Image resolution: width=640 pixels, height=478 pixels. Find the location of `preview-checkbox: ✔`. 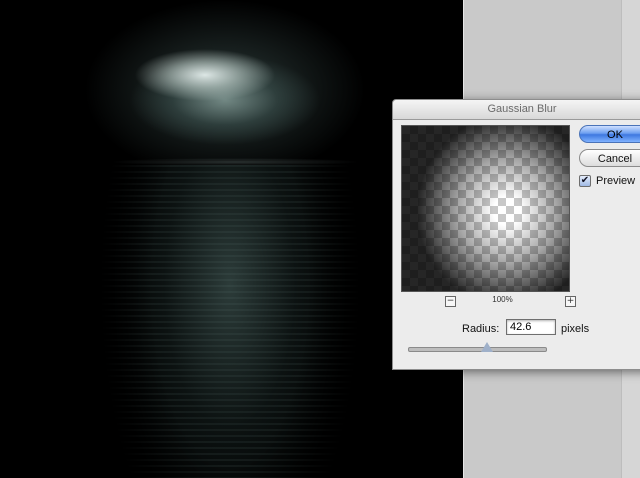

preview-checkbox: ✔ is located at coordinates (585, 181).